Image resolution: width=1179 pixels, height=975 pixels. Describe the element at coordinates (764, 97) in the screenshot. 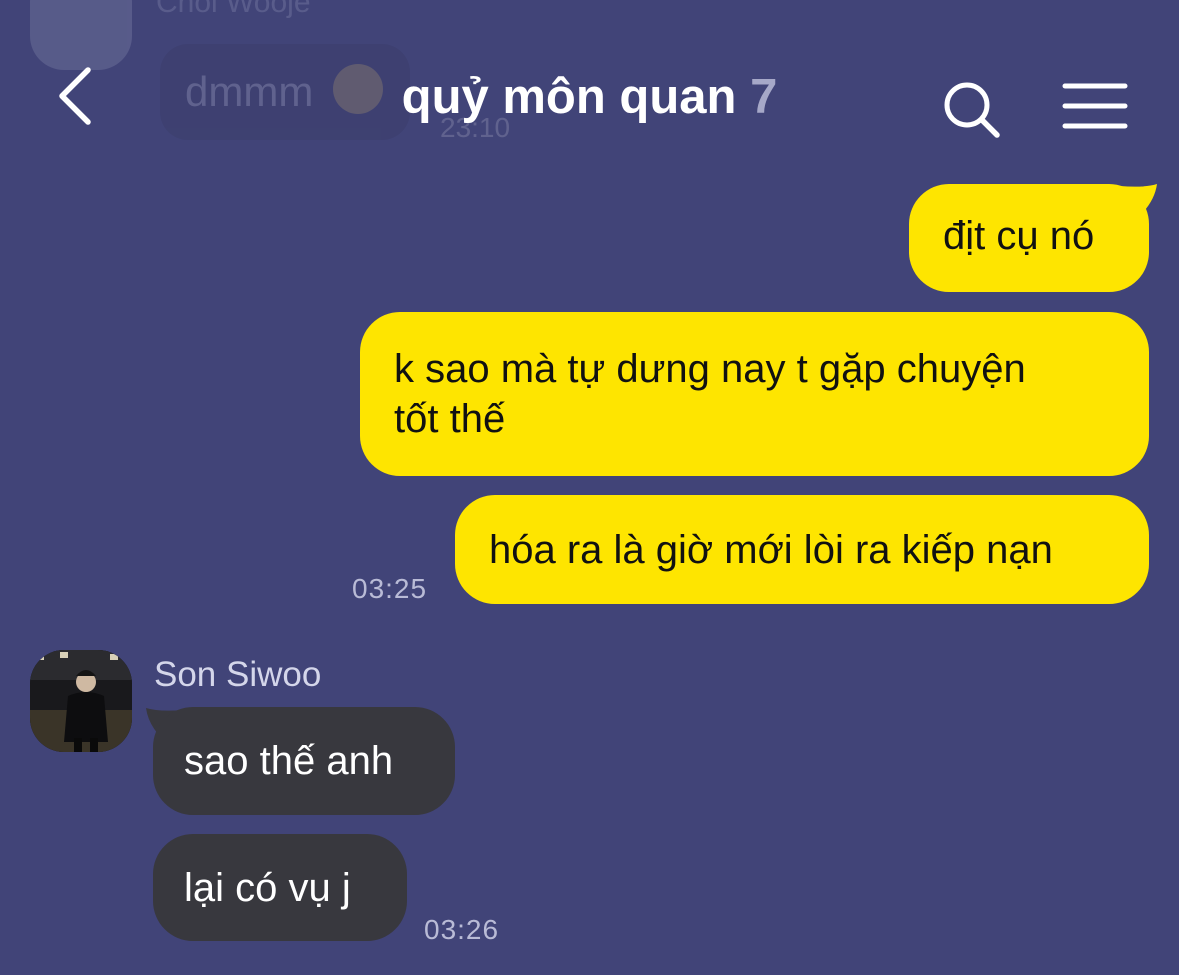

I see `member-count: 7` at that location.